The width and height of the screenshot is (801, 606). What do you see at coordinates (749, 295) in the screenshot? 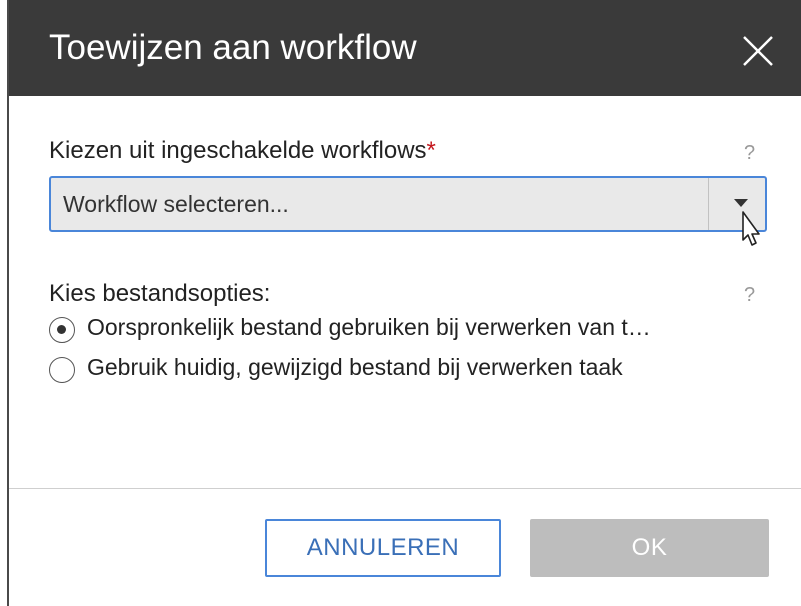
I see `file-options-help-icon: ?` at bounding box center [749, 295].